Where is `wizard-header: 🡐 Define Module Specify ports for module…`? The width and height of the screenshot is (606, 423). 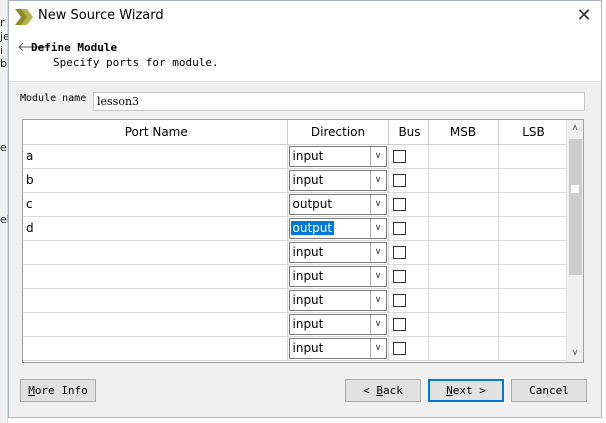
wizard-header: 🡐 Define Module Specify ports for module… is located at coordinates (305, 57).